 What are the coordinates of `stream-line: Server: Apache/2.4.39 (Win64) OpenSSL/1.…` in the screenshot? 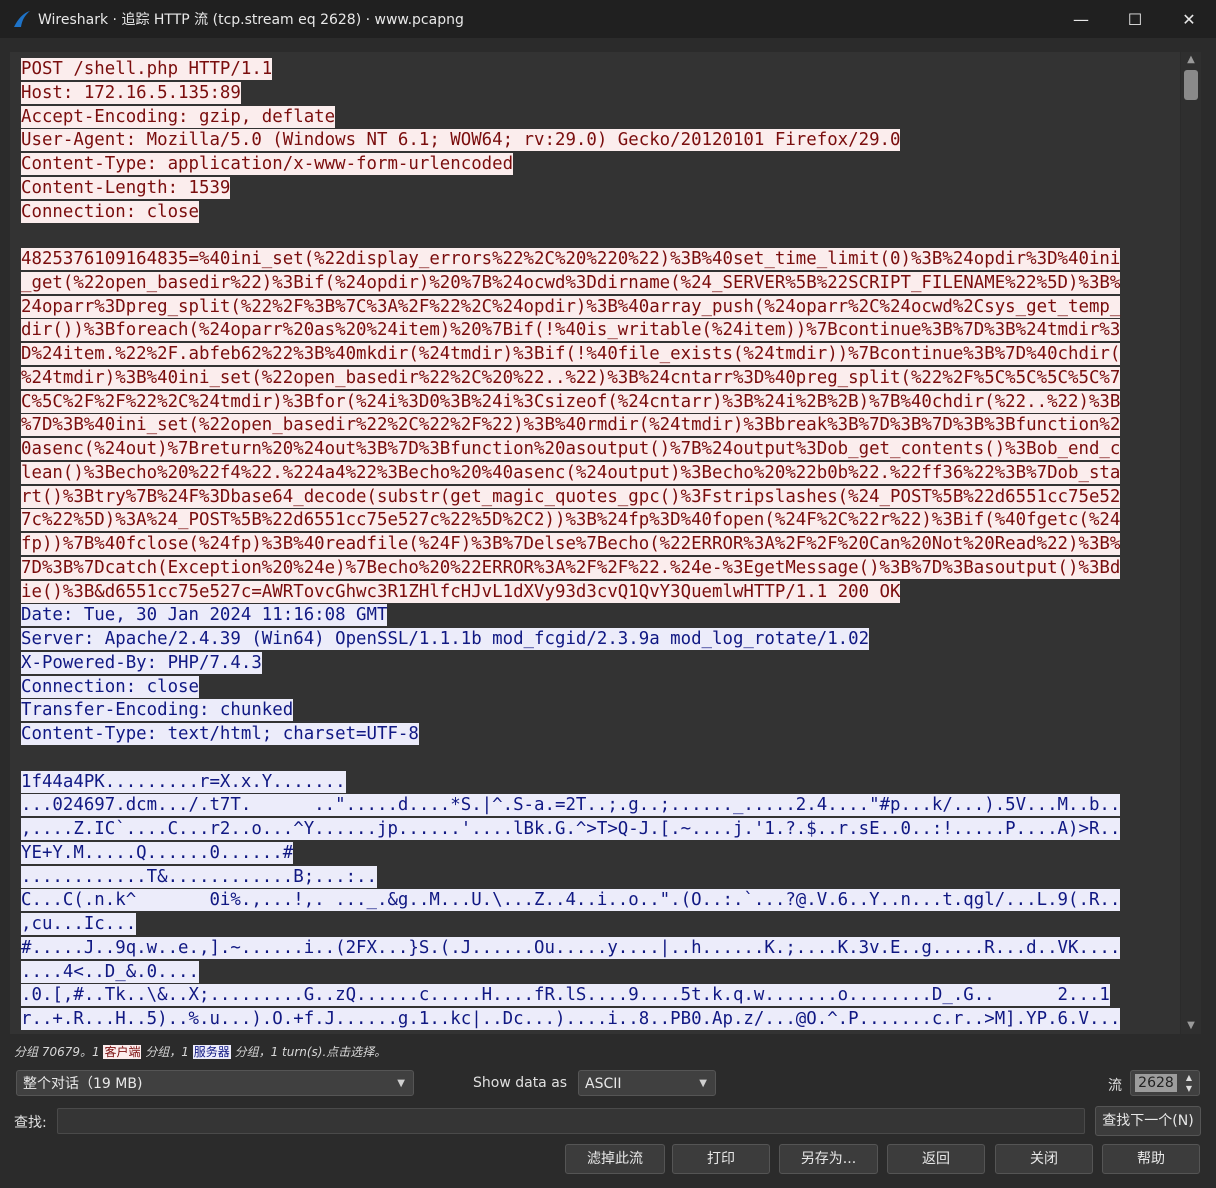 It's located at (600, 640).